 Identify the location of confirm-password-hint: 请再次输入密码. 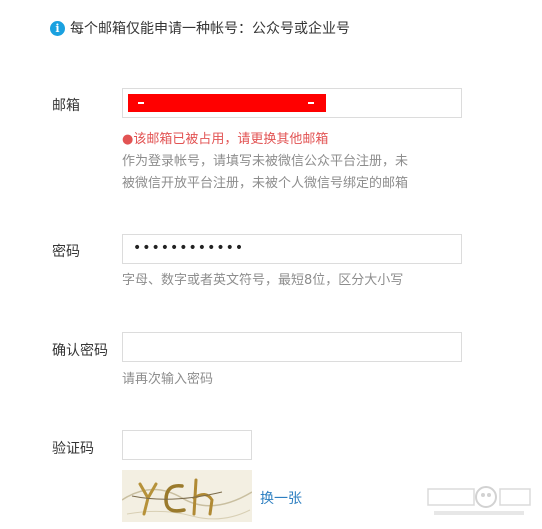
(168, 379).